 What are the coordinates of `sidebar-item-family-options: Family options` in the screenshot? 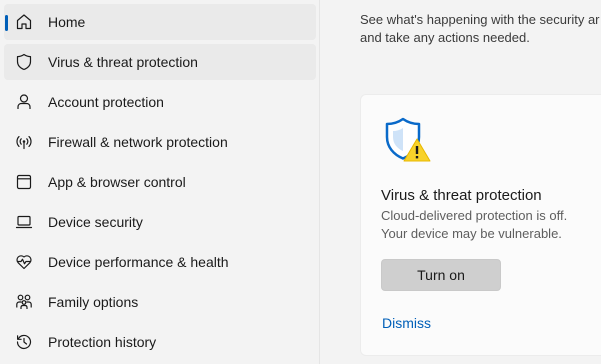 It's located at (160, 302).